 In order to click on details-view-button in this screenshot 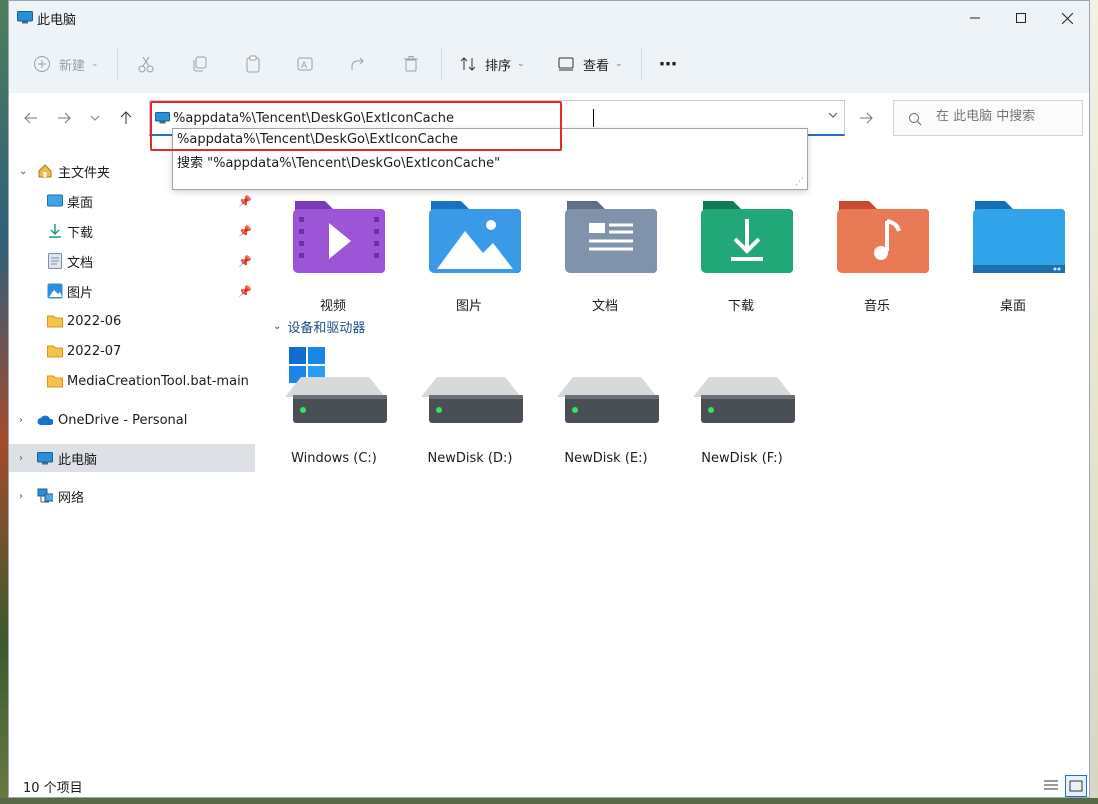, I will do `click(1051, 785)`.